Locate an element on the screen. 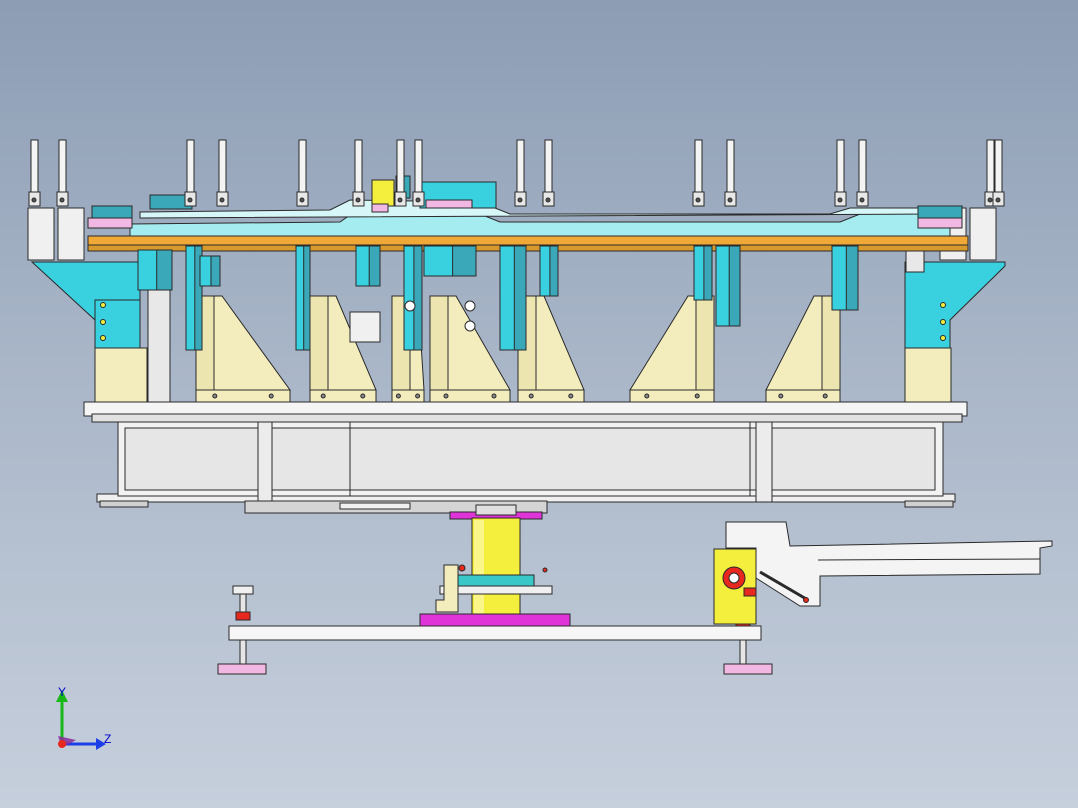  y-axis-label: Y is located at coordinates (62, 692).